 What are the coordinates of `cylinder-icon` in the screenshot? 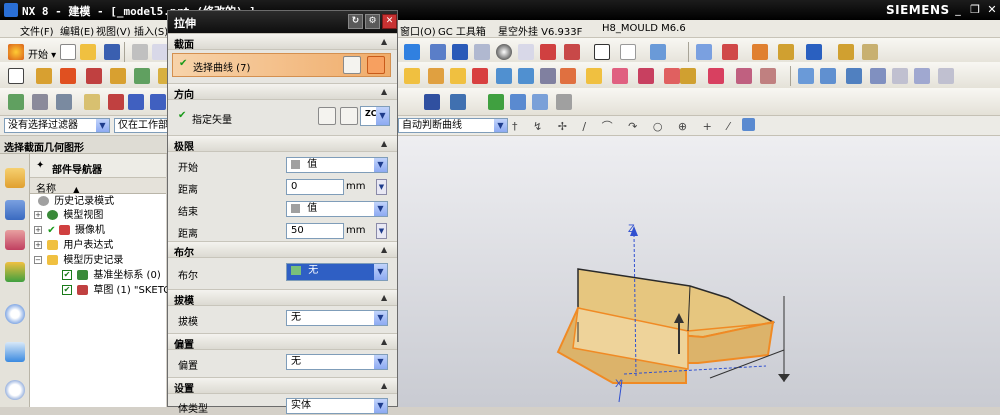 It's located at (118, 76).